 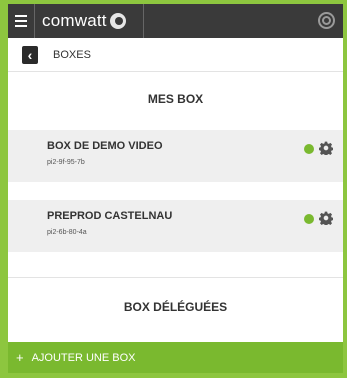 I want to click on top-bar: comwatt, so click(x=175, y=21).